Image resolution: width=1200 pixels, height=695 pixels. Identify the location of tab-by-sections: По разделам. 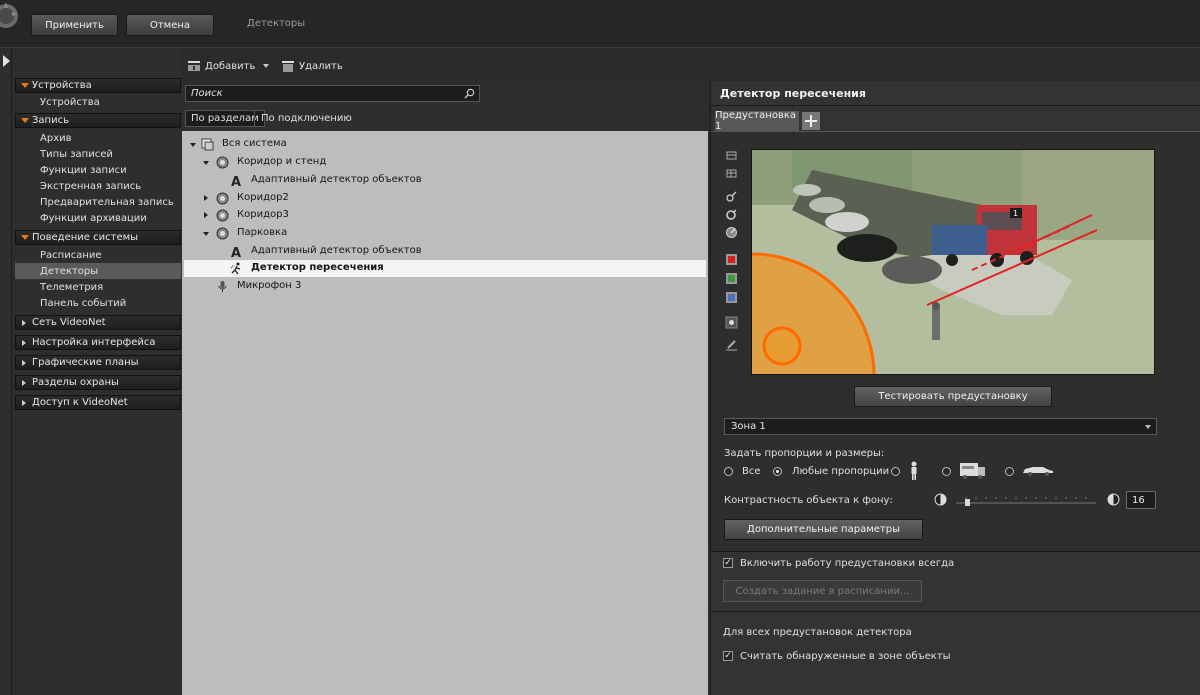
(225, 118).